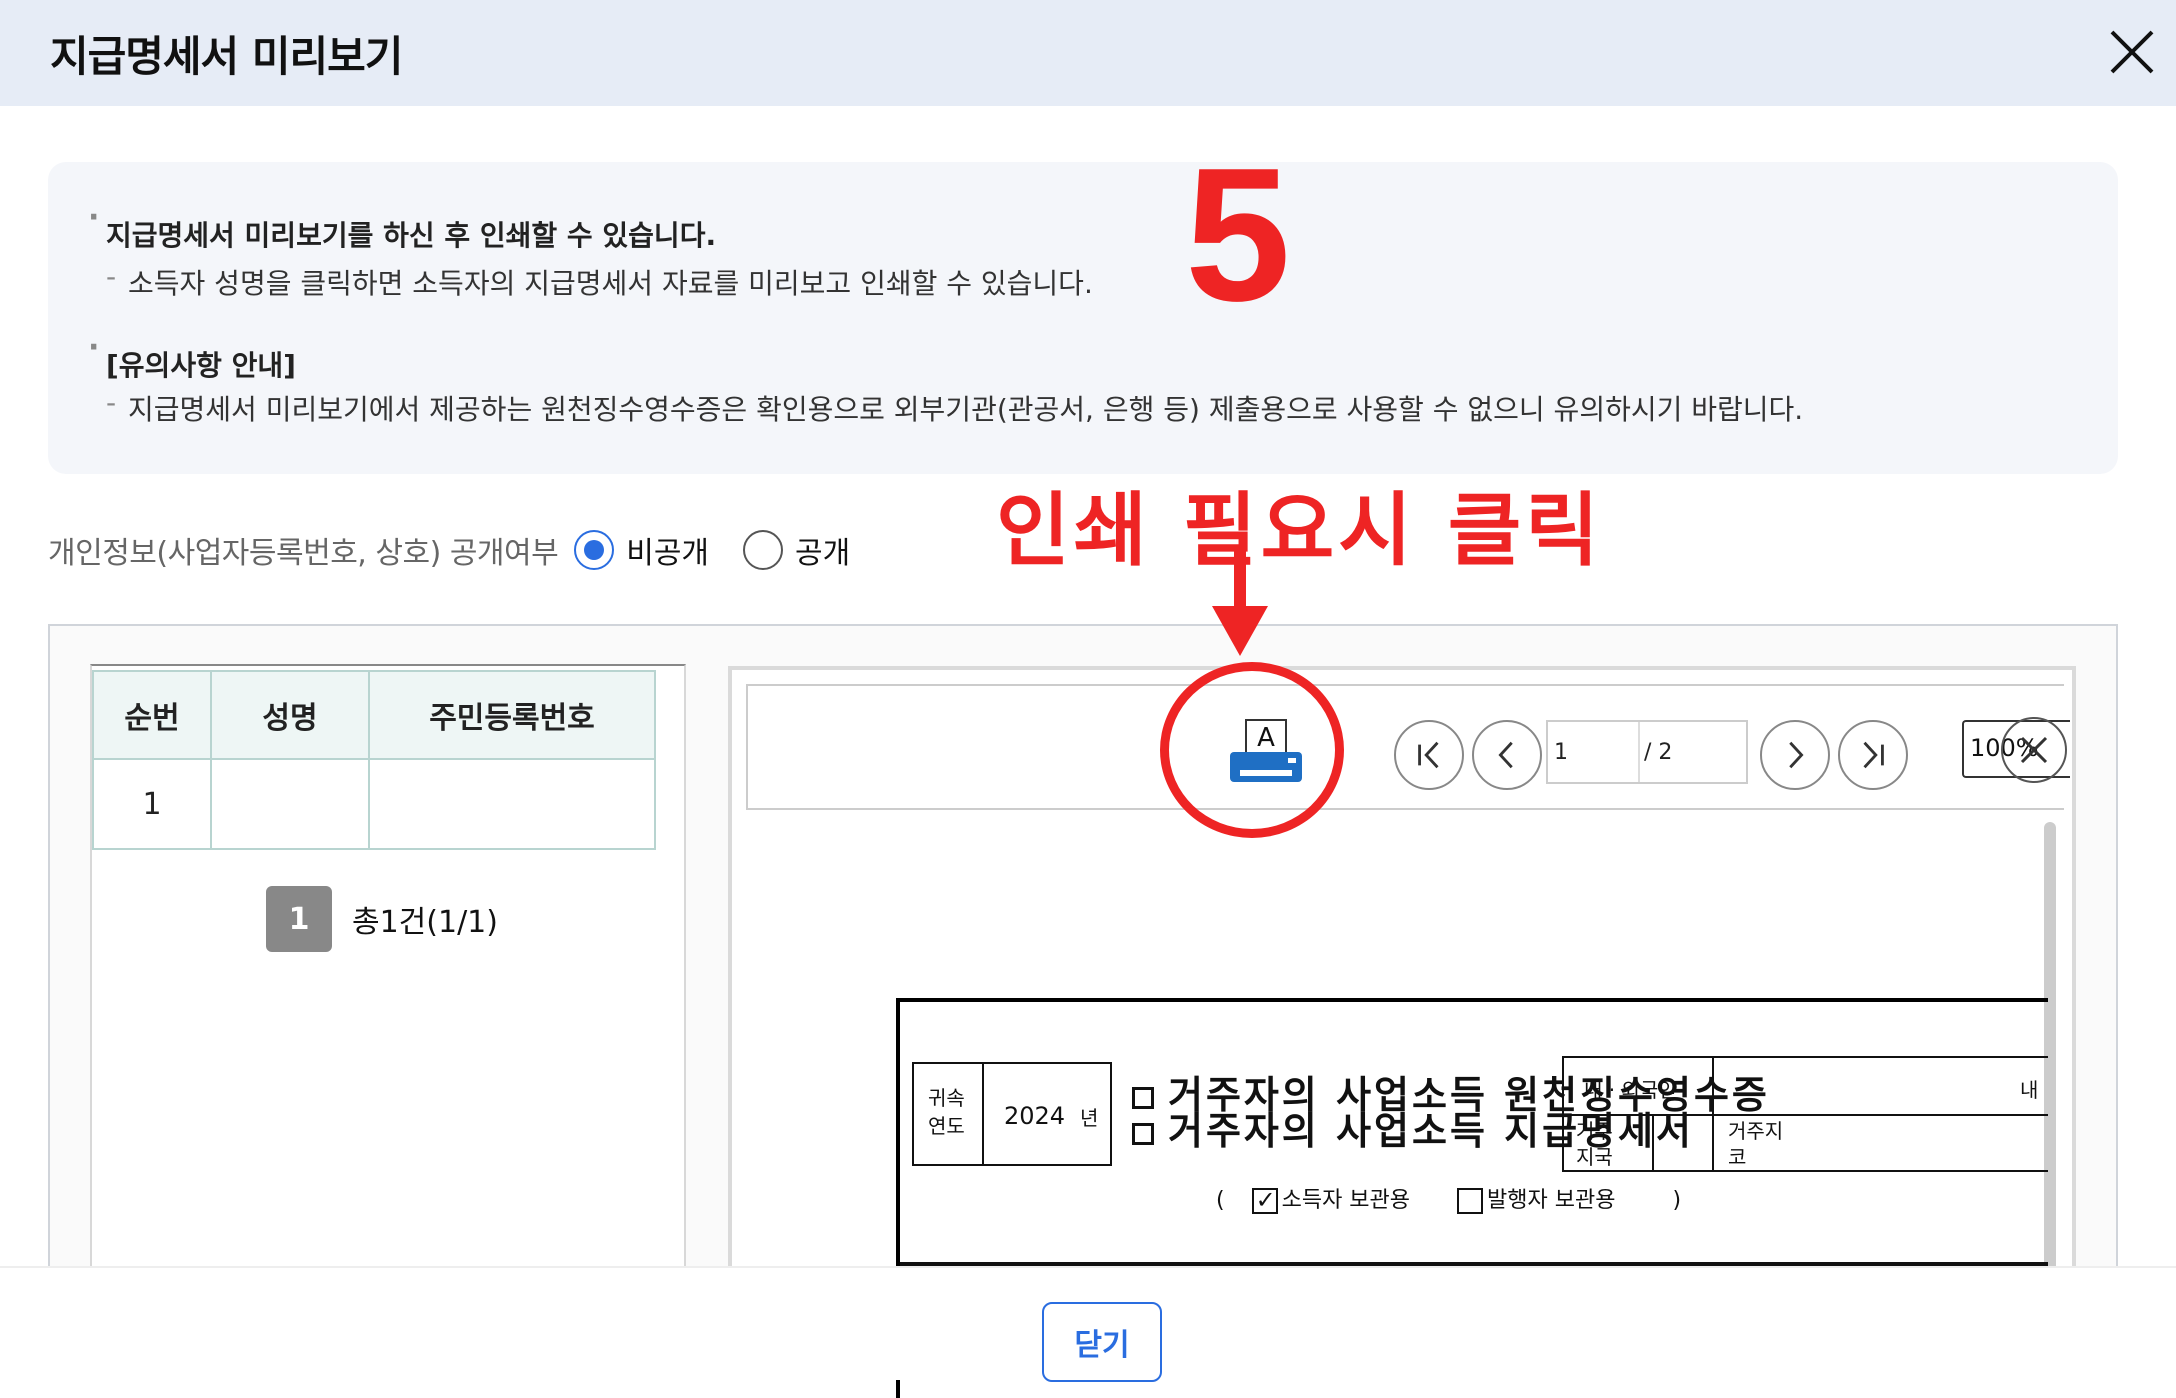 This screenshot has height=1398, width=2176. Describe the element at coordinates (1561, 752) in the screenshot. I see `page-current-input: 1` at that location.